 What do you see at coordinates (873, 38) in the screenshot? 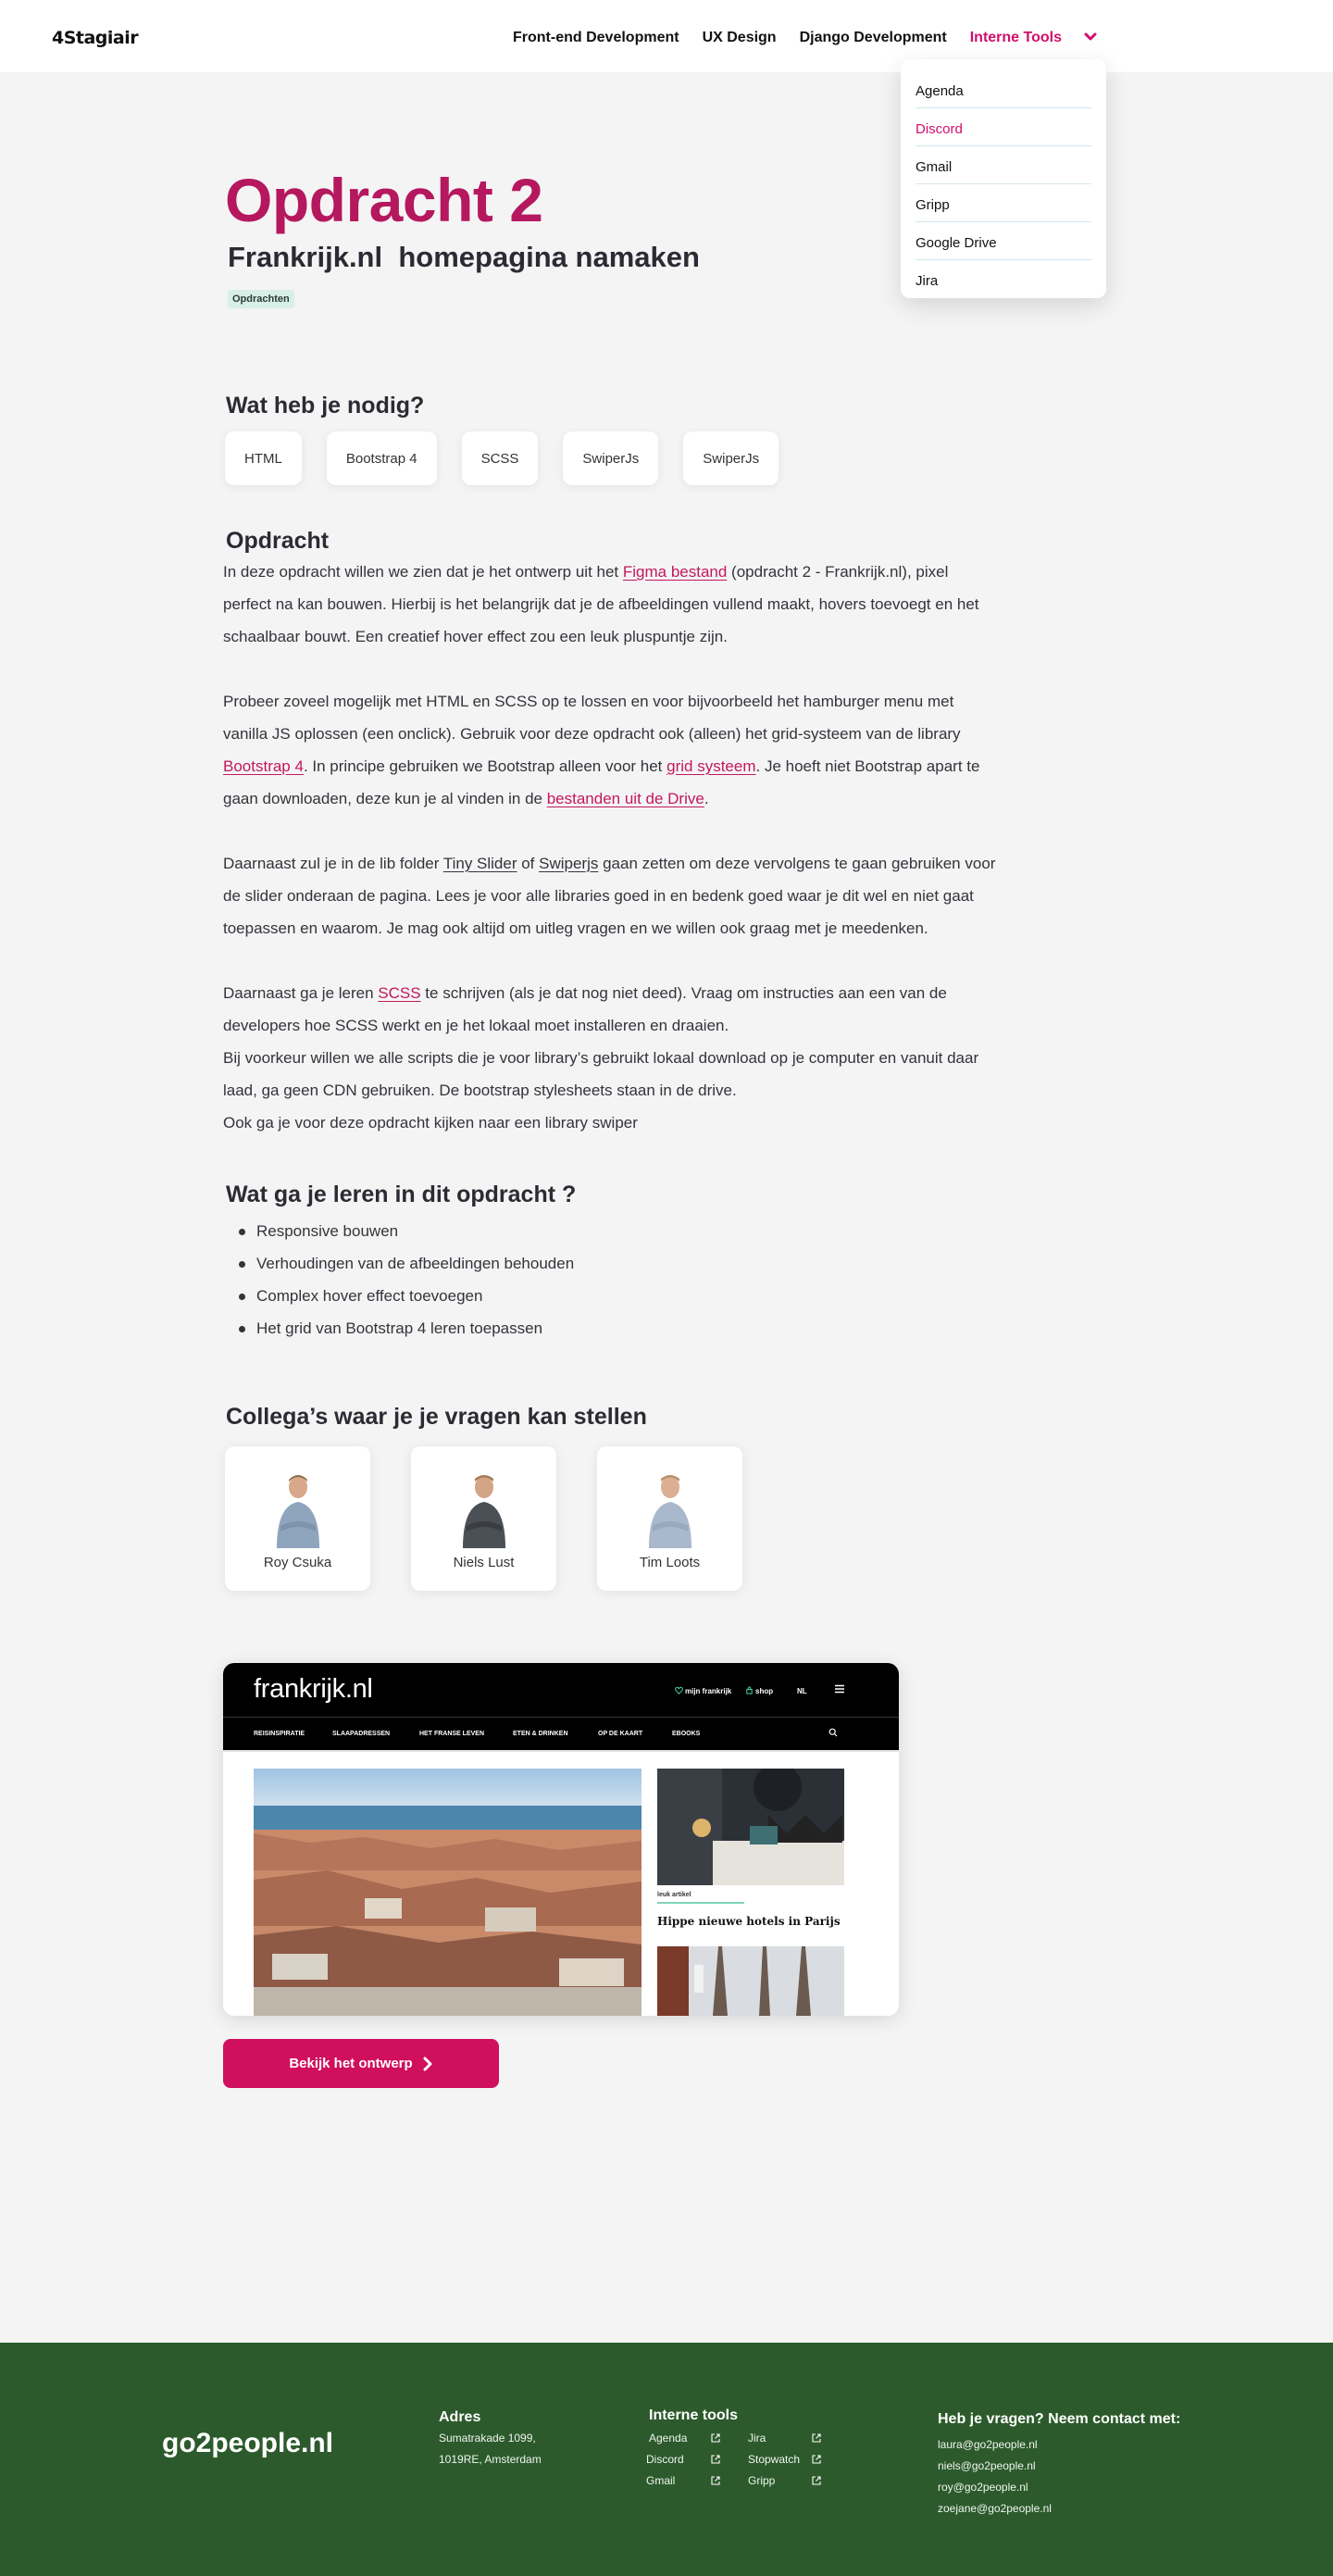
I see `nav-link-django: Django Development` at bounding box center [873, 38].